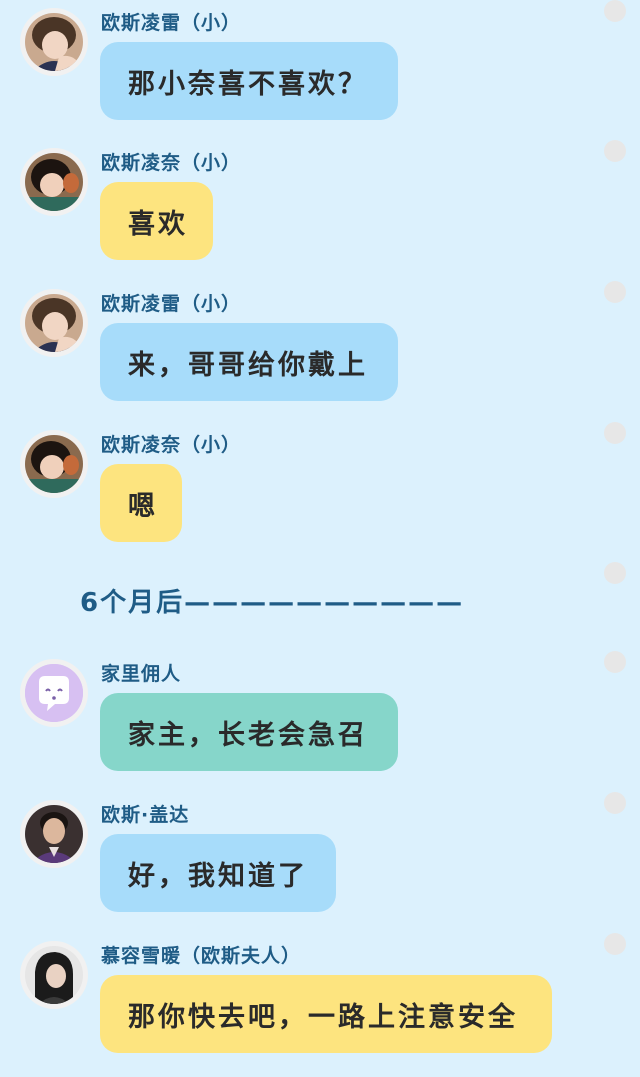  Describe the element at coordinates (272, 603) in the screenshot. I see `time-divider: 6个月后——————————` at that location.